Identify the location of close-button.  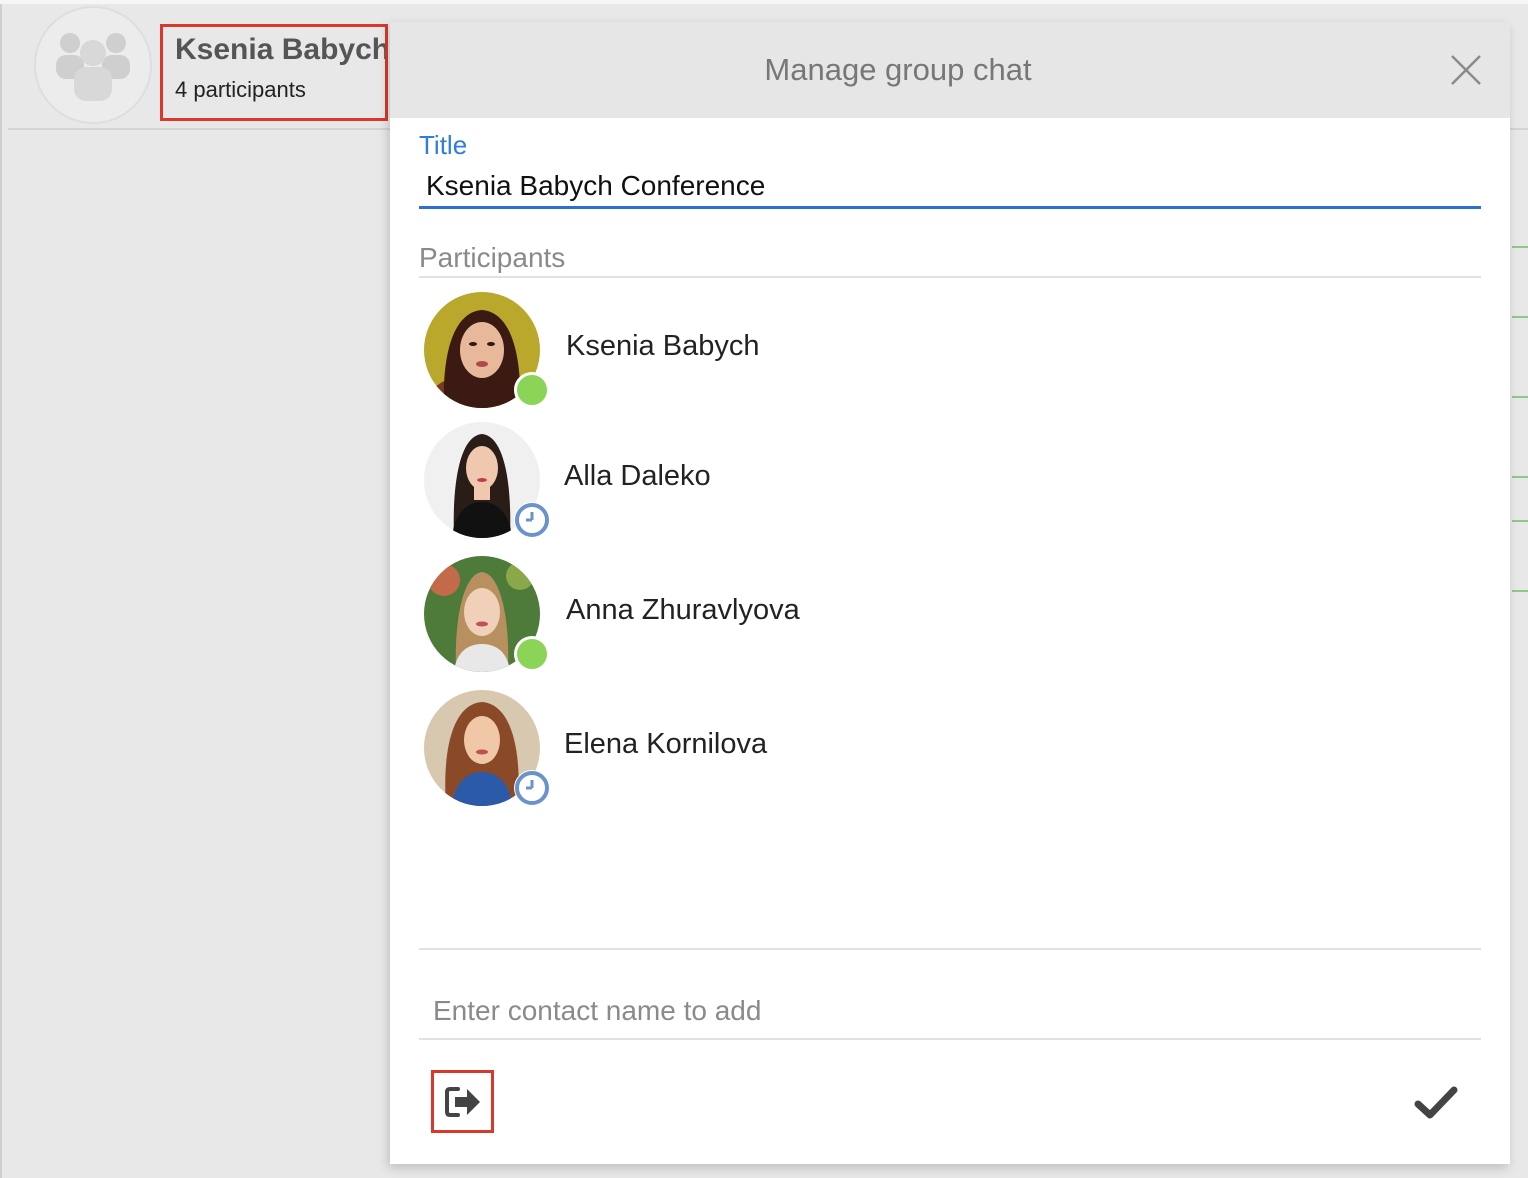
(1466, 70).